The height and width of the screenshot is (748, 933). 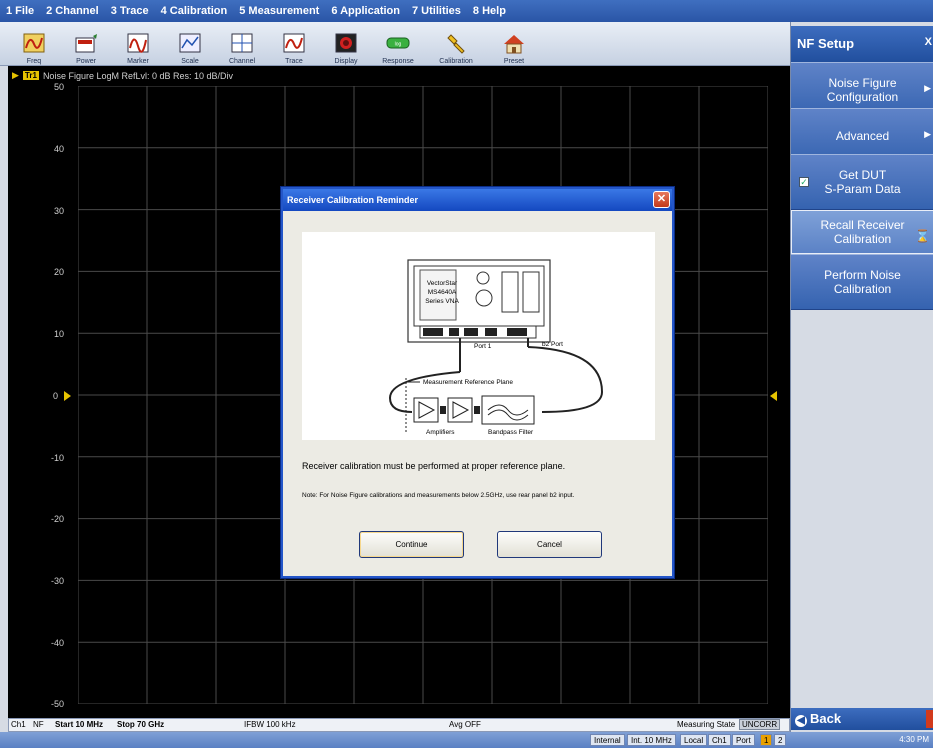 I want to click on y-label: 20, so click(x=58, y=272).